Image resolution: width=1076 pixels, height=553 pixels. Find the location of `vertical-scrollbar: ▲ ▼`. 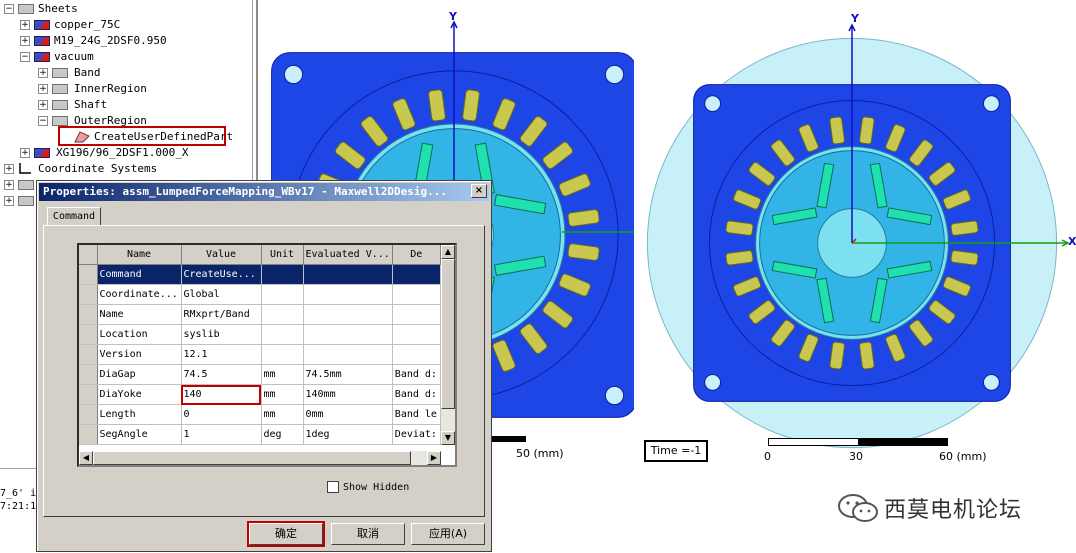

vertical-scrollbar: ▲ ▼ is located at coordinates (448, 345).